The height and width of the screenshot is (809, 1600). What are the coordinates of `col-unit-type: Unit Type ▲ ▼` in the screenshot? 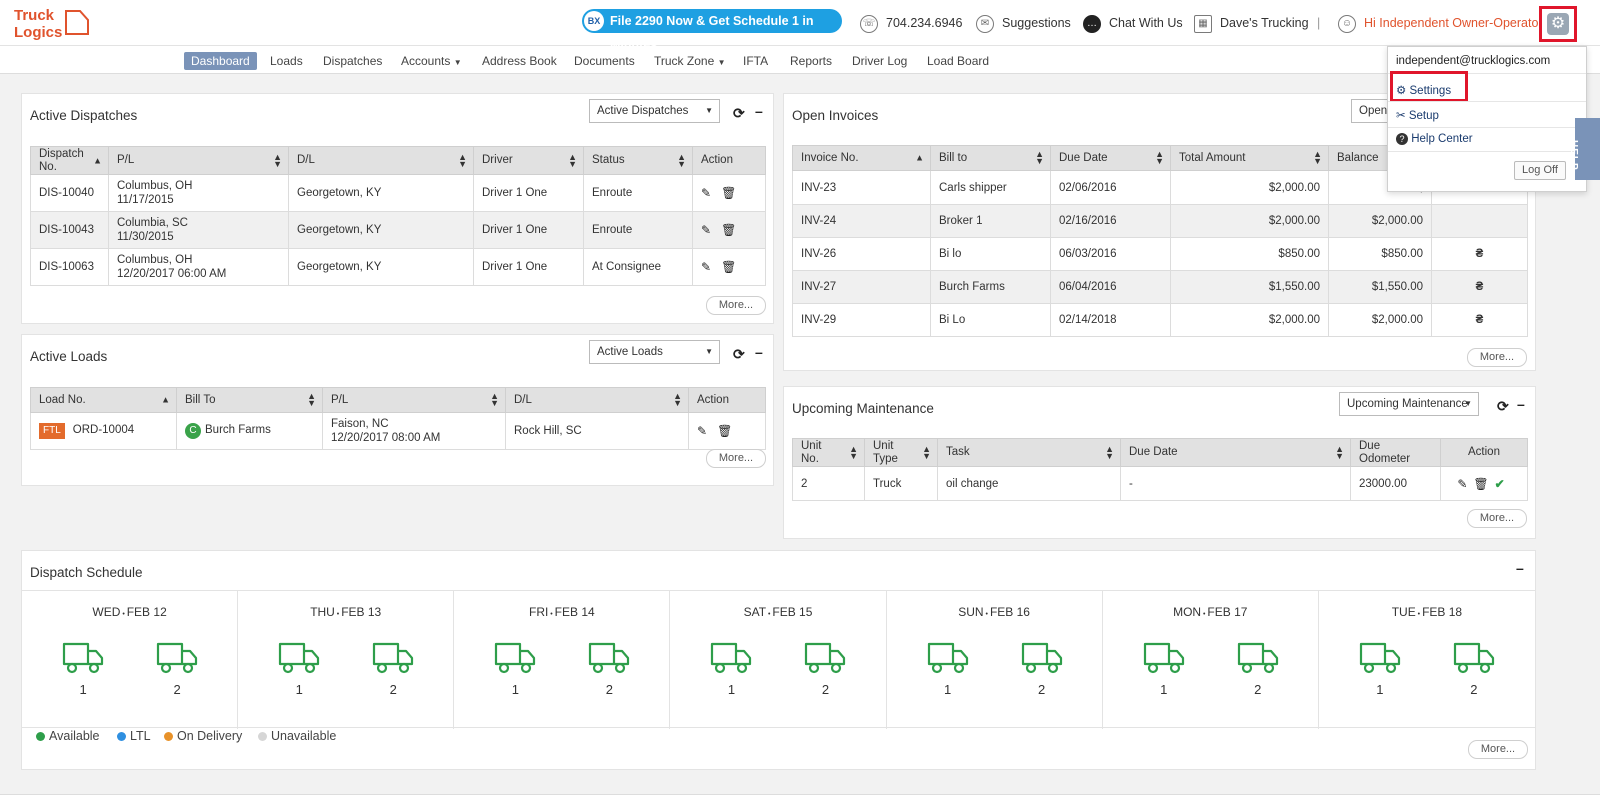 It's located at (901, 452).